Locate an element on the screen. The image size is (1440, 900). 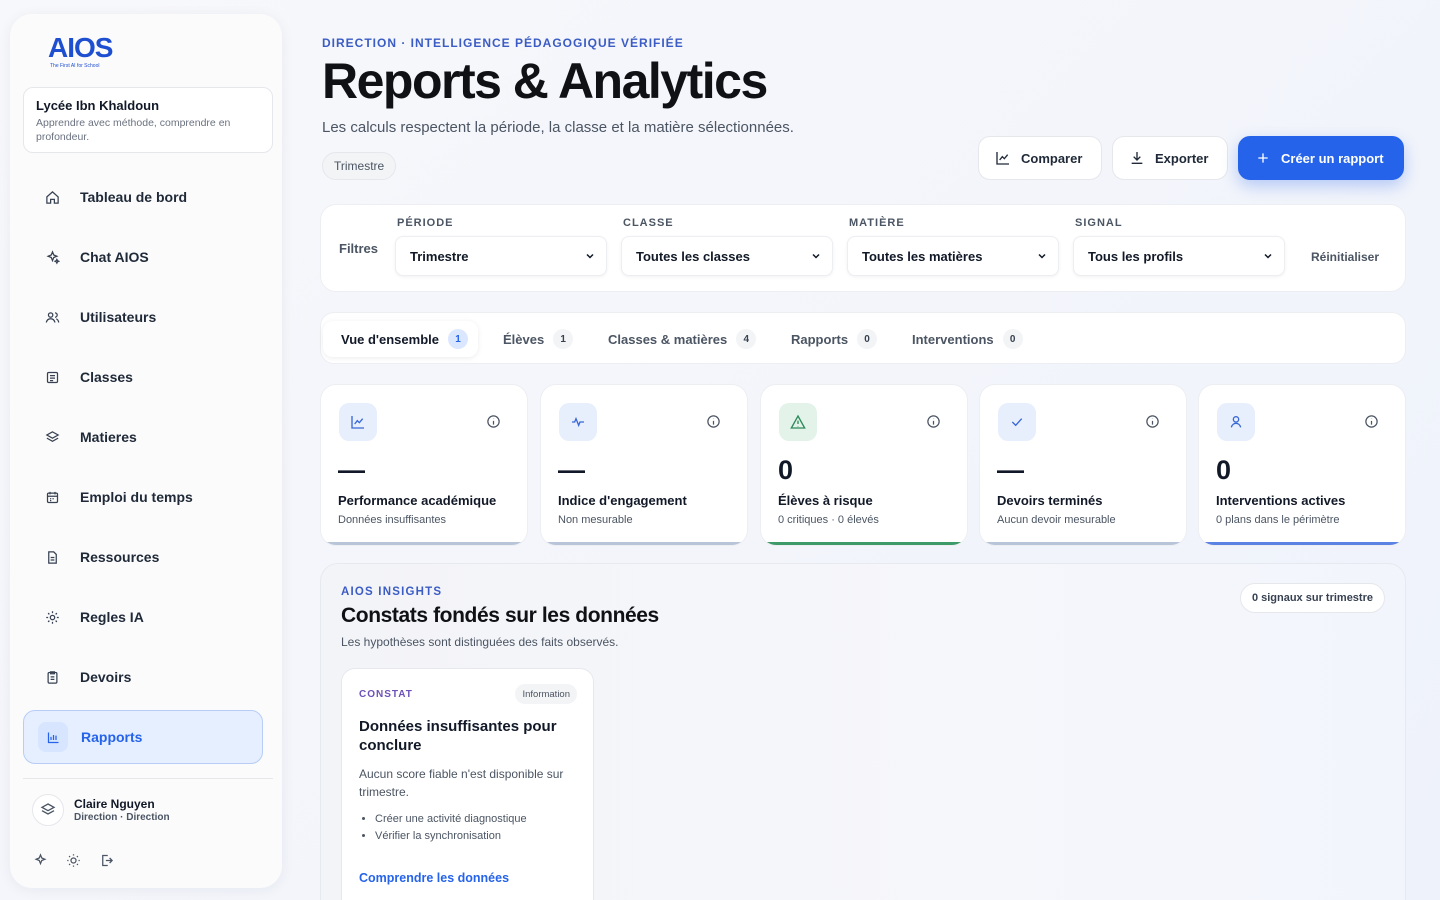
signal-select: Tous les profils is located at coordinates (1179, 256).